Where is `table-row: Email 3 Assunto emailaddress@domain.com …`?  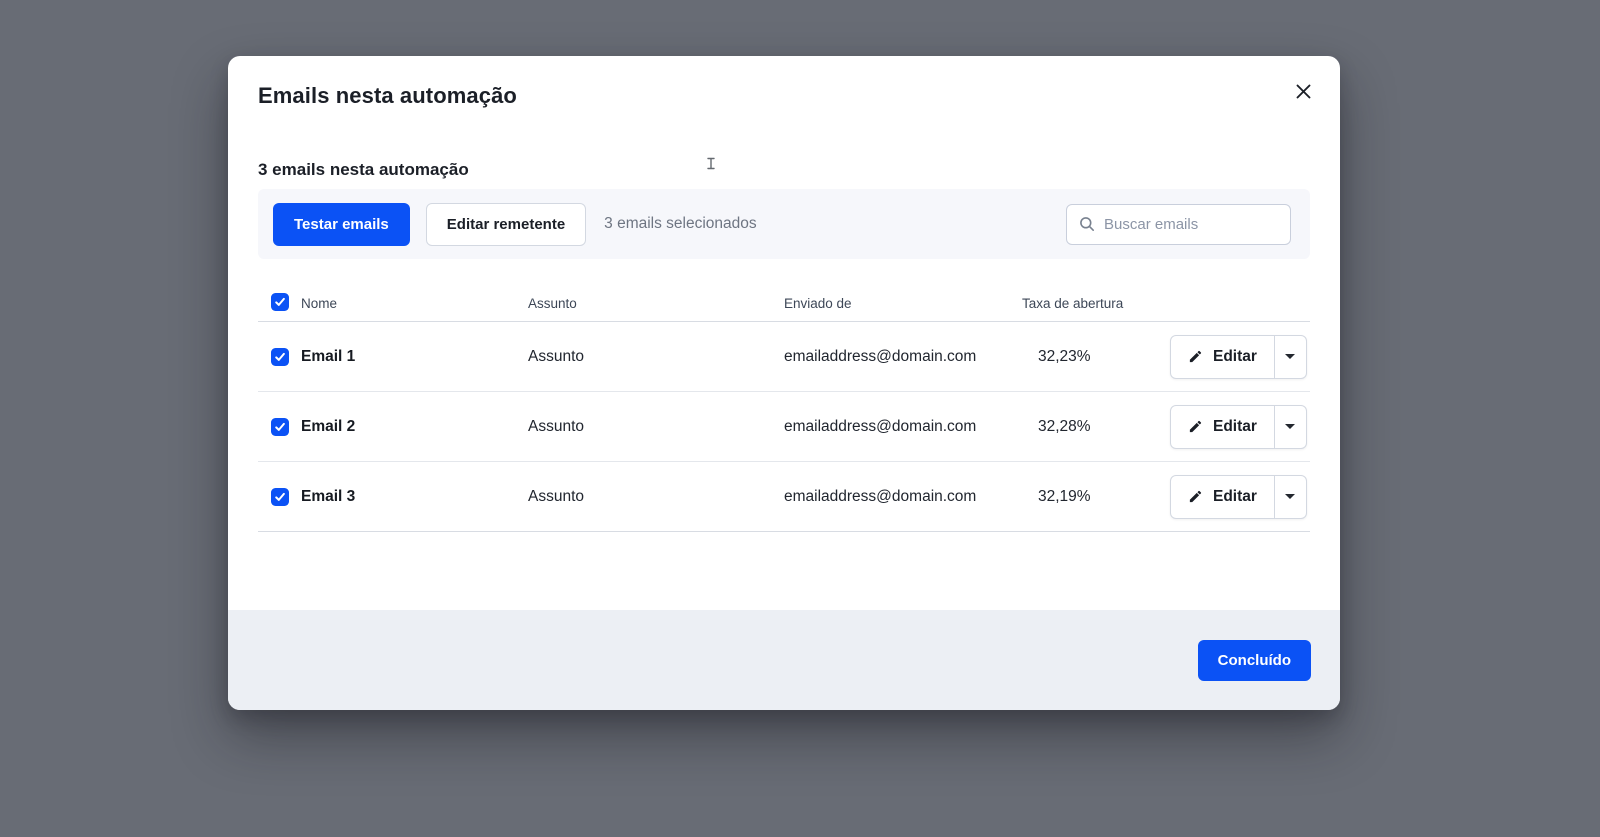 table-row: Email 3 Assunto emailaddress@domain.com … is located at coordinates (784, 497).